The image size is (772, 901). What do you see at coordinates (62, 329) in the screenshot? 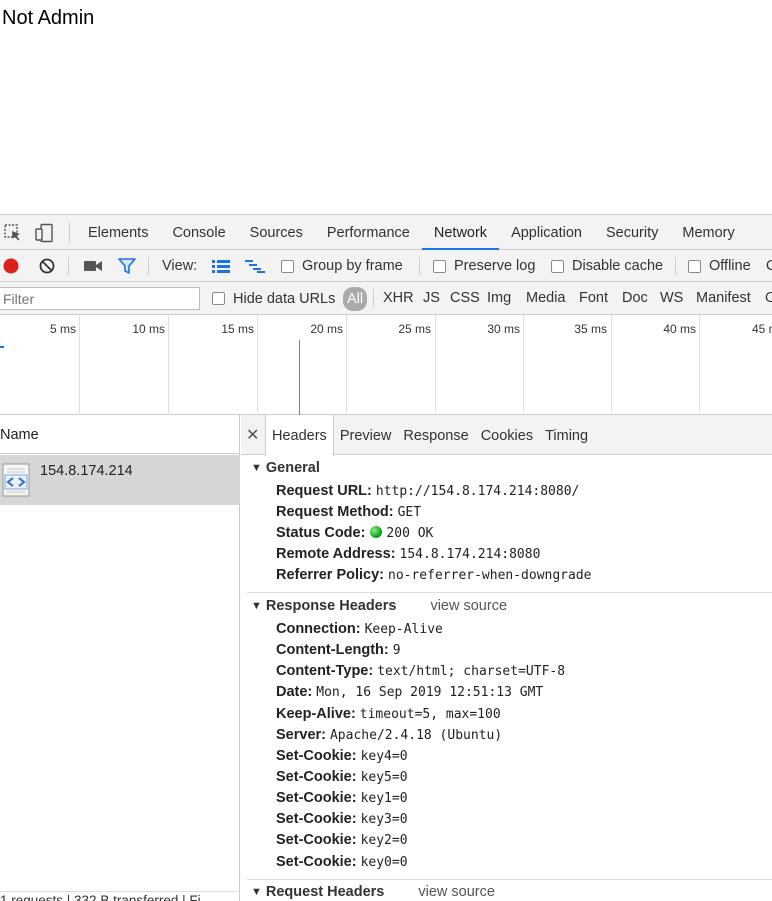
I see `timeline-tick-label: 5 ms` at bounding box center [62, 329].